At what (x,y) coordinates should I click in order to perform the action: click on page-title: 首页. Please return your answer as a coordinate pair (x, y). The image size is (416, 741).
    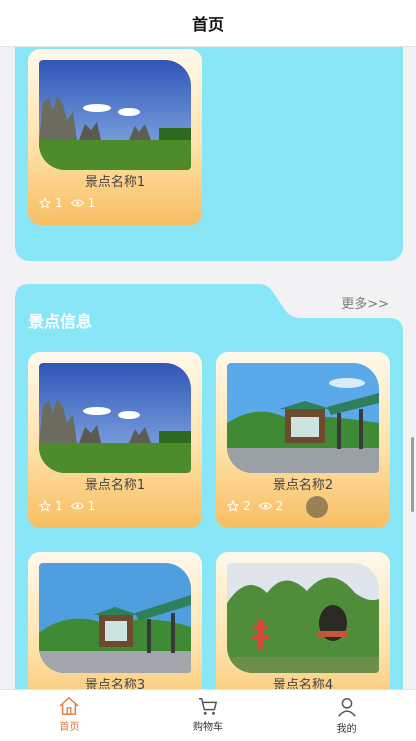
    Looking at the image, I should click on (207, 24).